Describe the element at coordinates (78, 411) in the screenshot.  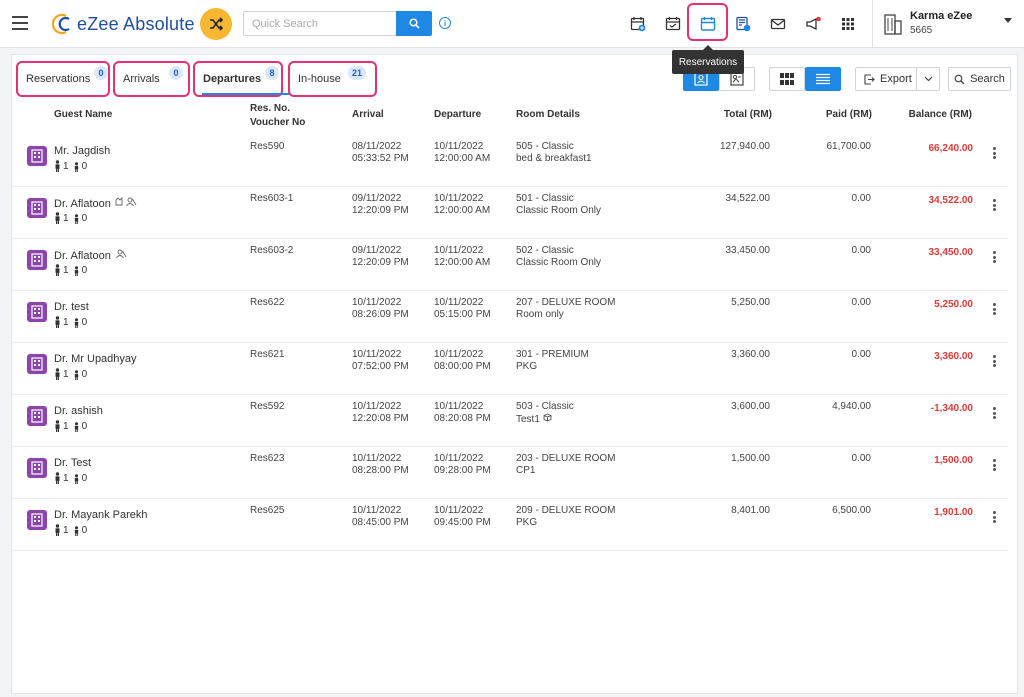
I see `guest-name: Dr. ashish` at that location.